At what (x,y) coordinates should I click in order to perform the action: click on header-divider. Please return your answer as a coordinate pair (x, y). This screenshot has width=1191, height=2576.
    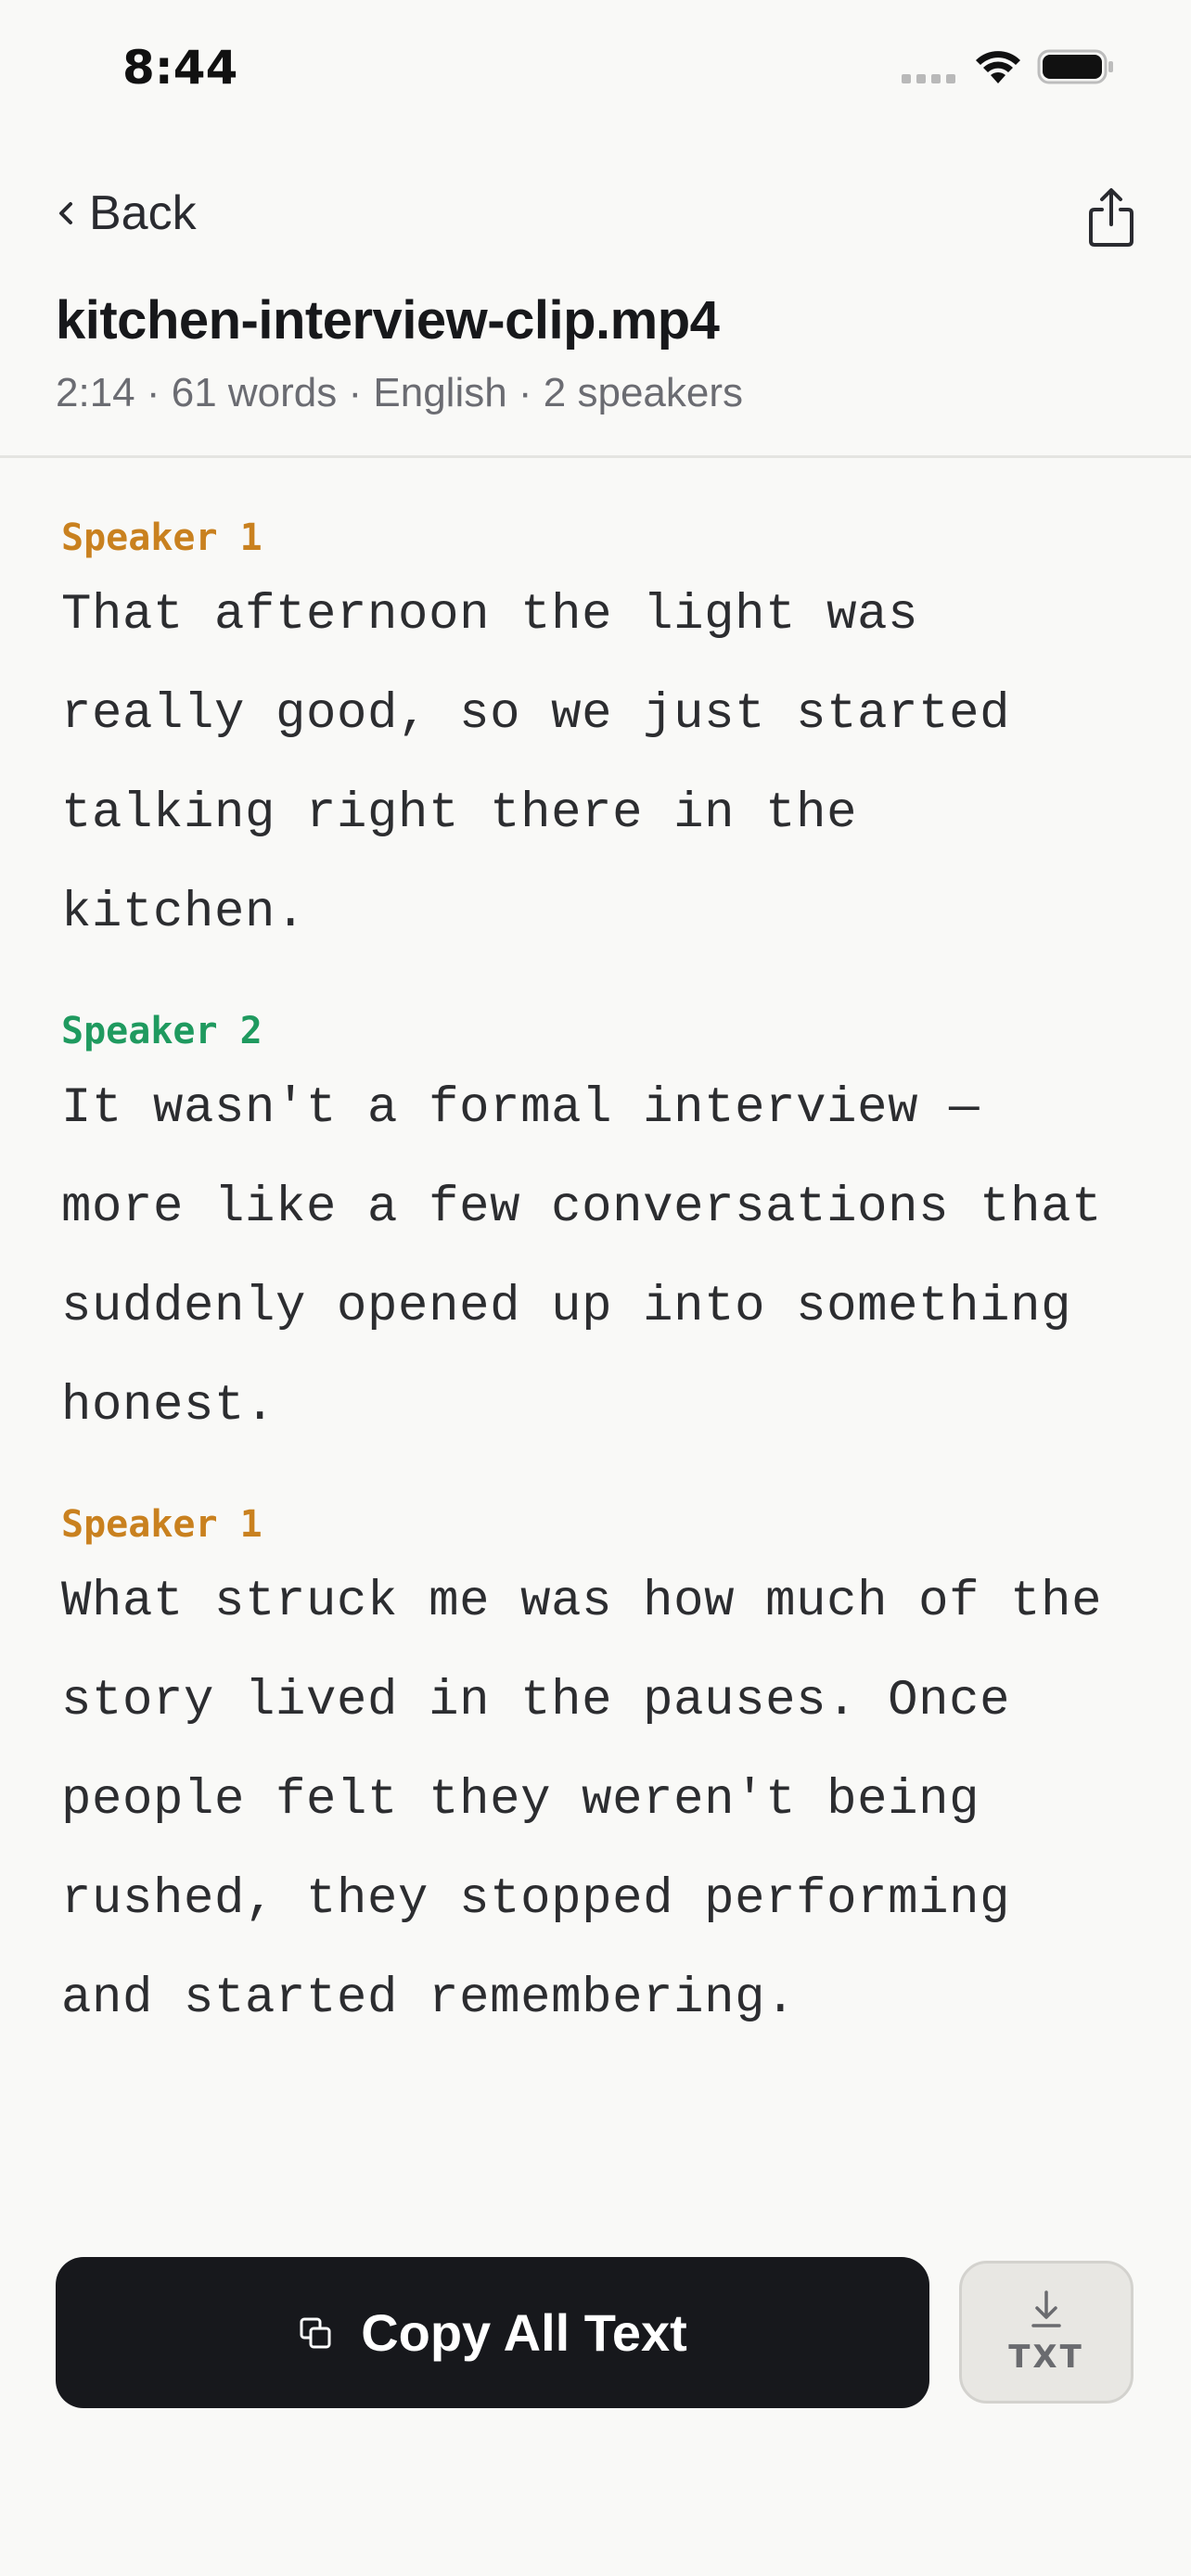
    Looking at the image, I should click on (595, 457).